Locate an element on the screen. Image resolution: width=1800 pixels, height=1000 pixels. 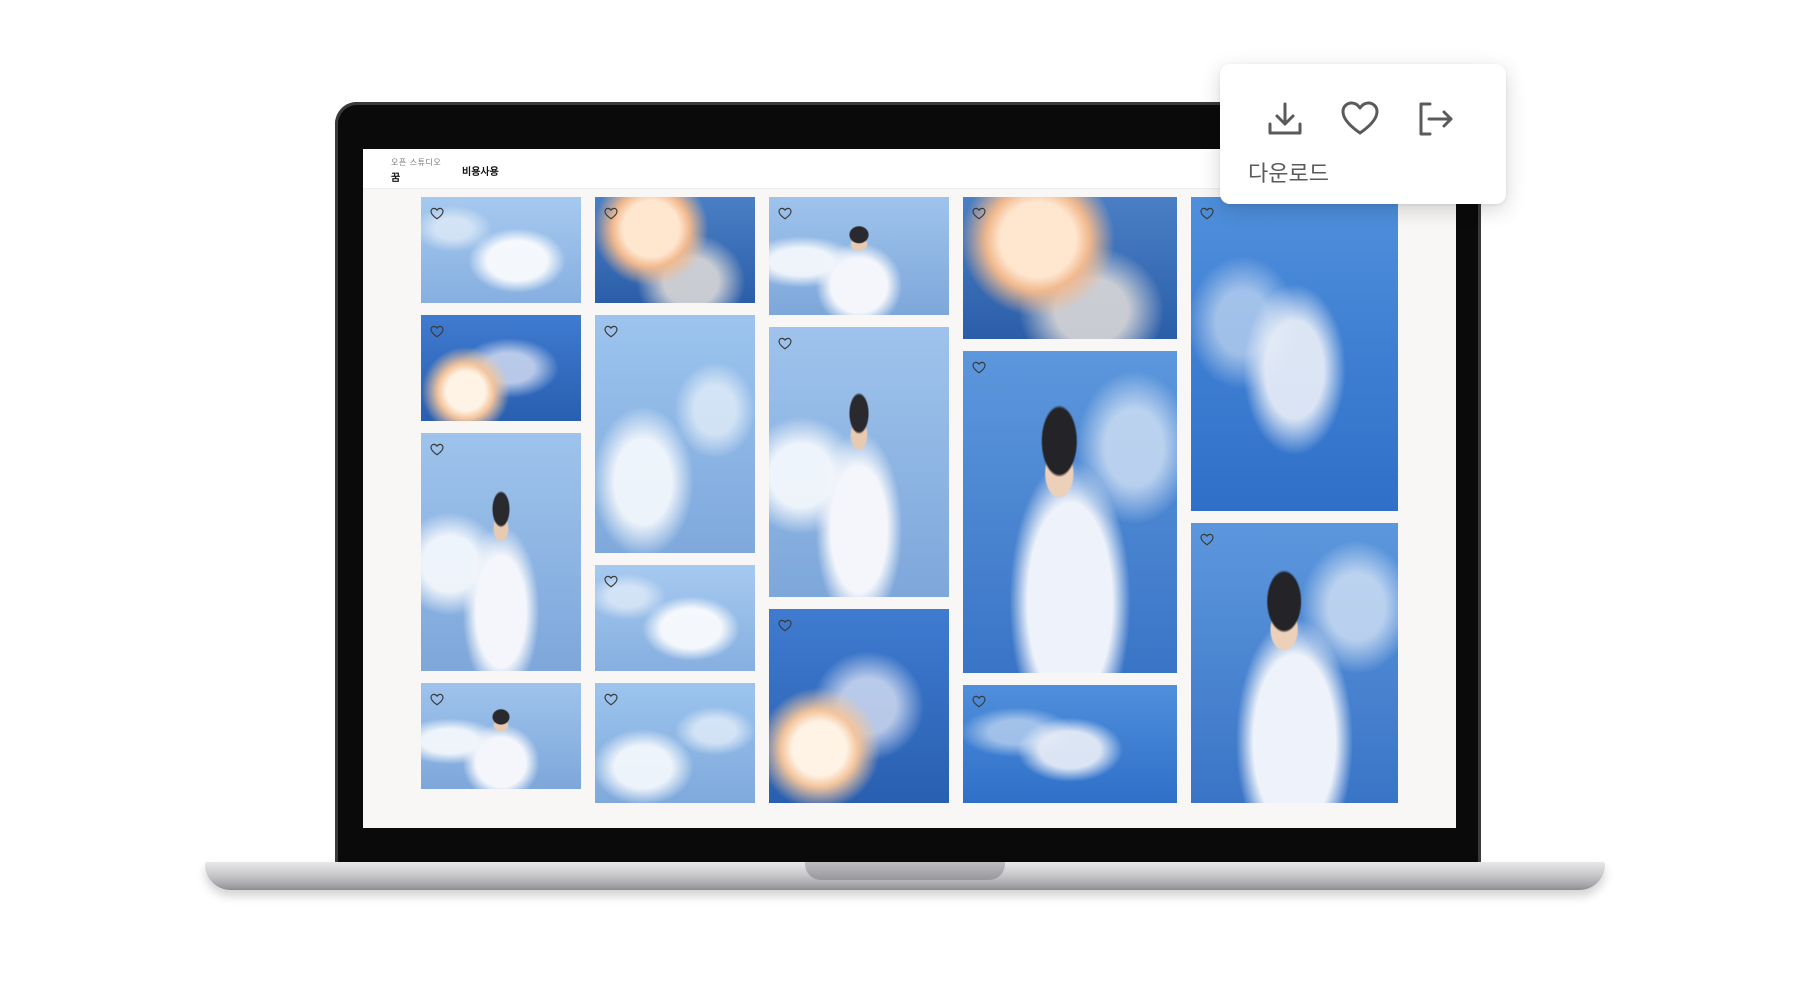
logout-icon is located at coordinates (1436, 119).